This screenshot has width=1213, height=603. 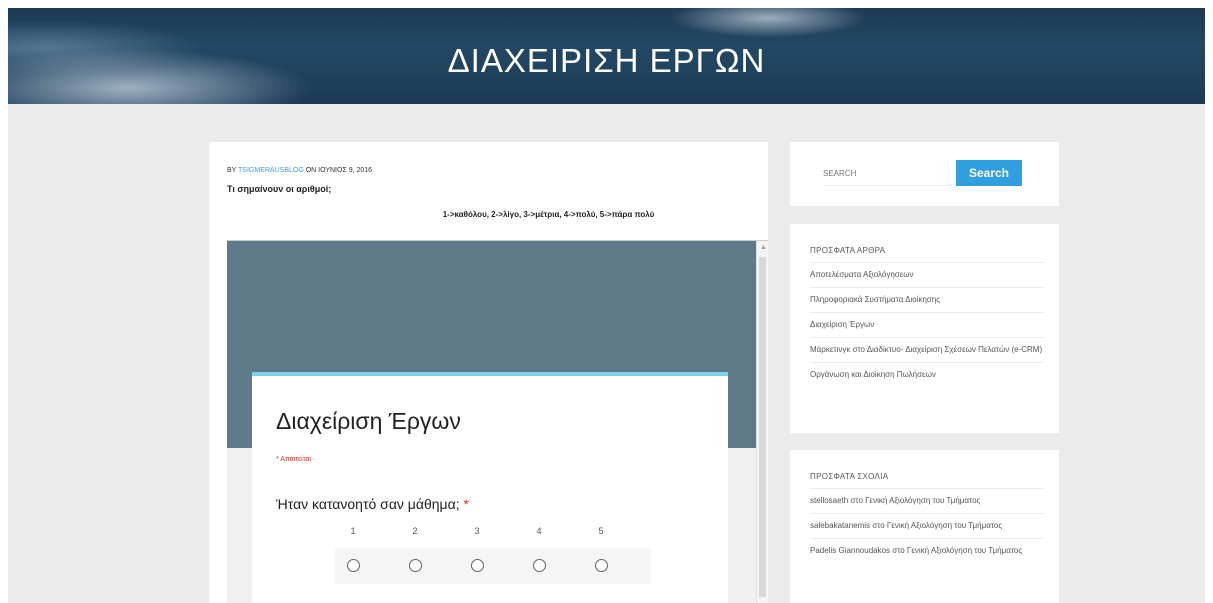 I want to click on post-meta-prefix: BY, so click(x=233, y=170).